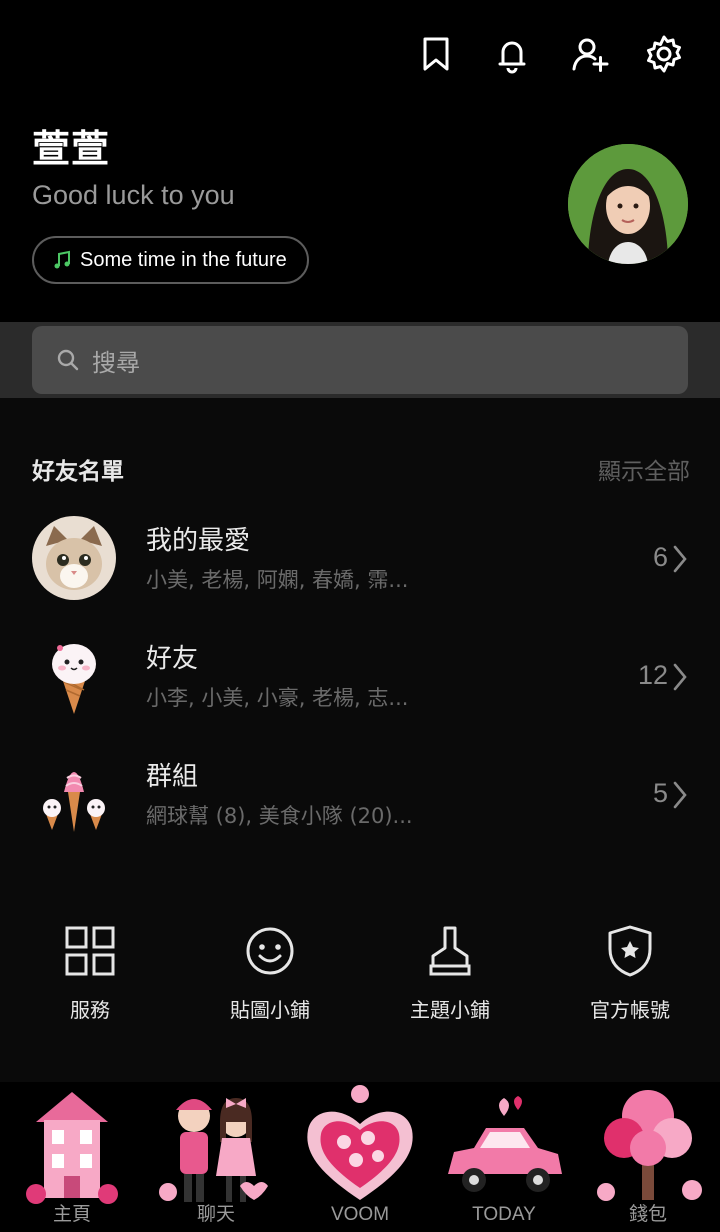 The width and height of the screenshot is (720, 1232). What do you see at coordinates (436, 54) in the screenshot?
I see `bookmark-icon` at bounding box center [436, 54].